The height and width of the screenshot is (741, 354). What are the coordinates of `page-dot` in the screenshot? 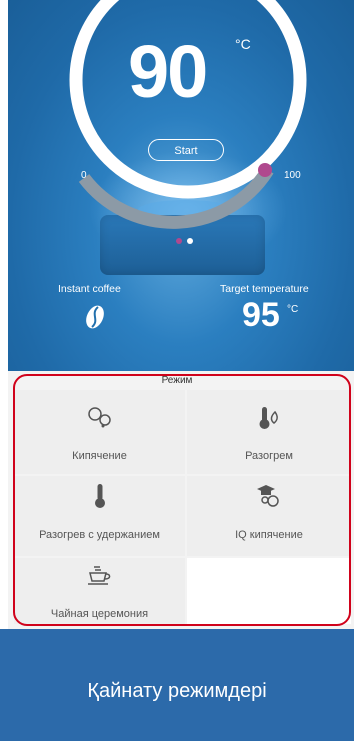 It's located at (190, 241).